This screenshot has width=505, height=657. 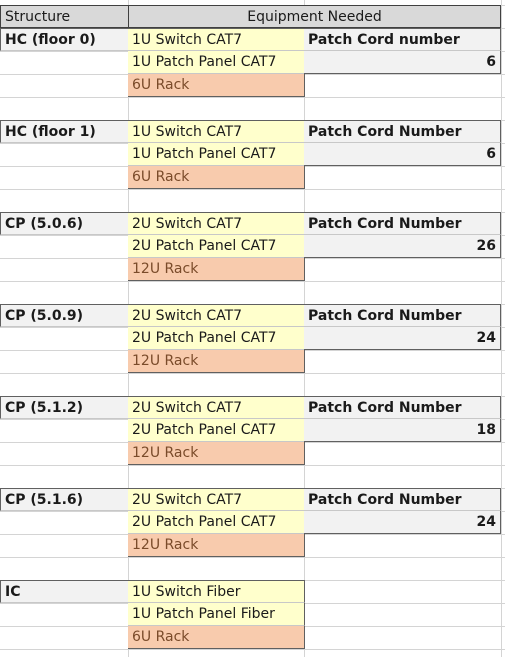 What do you see at coordinates (64, 16) in the screenshot?
I see `header-structure: Structure` at bounding box center [64, 16].